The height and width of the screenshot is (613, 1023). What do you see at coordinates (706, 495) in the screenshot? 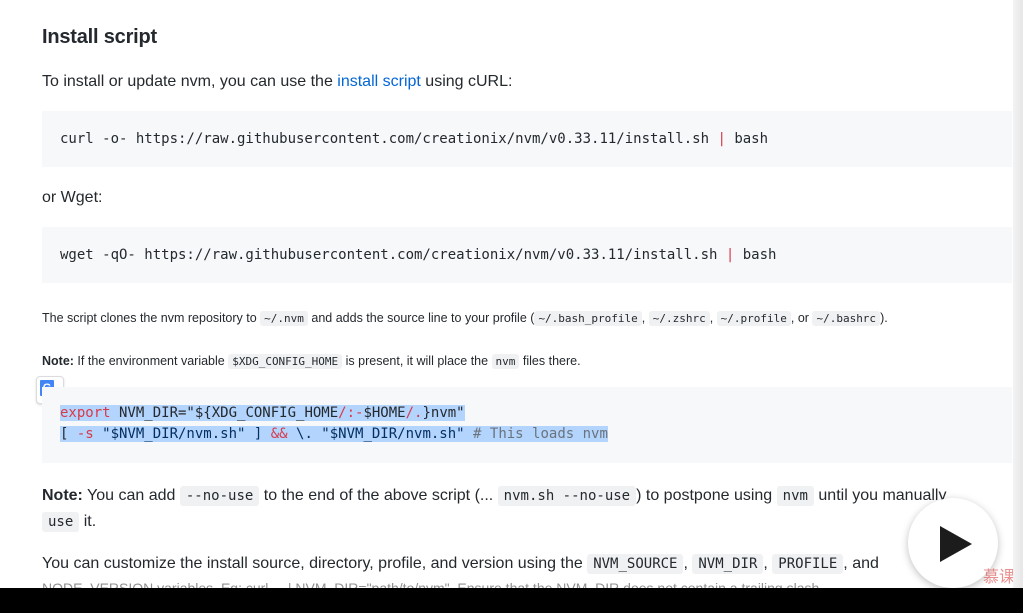
I see `no-use-text-3: ) to postpone using` at bounding box center [706, 495].